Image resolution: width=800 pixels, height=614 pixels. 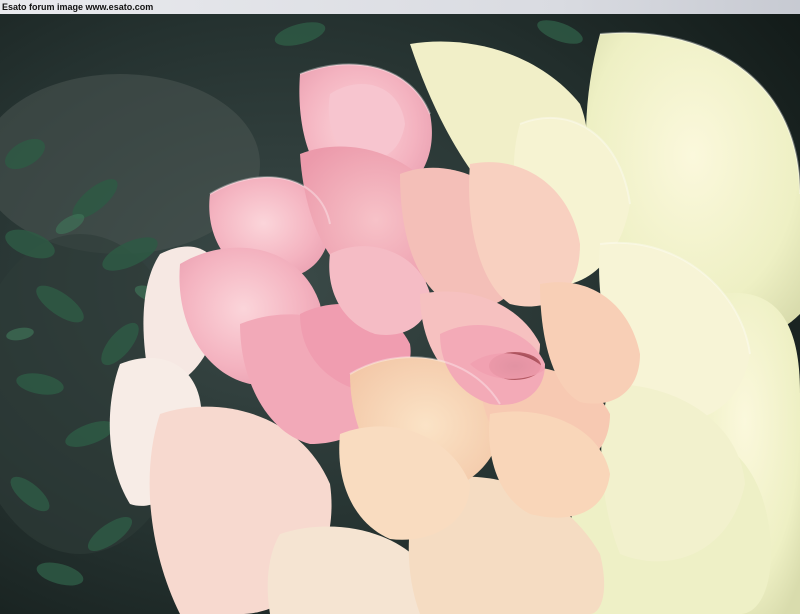 What do you see at coordinates (78, 7) in the screenshot?
I see `watermark-text: Esato forum image www.esato.com` at bounding box center [78, 7].